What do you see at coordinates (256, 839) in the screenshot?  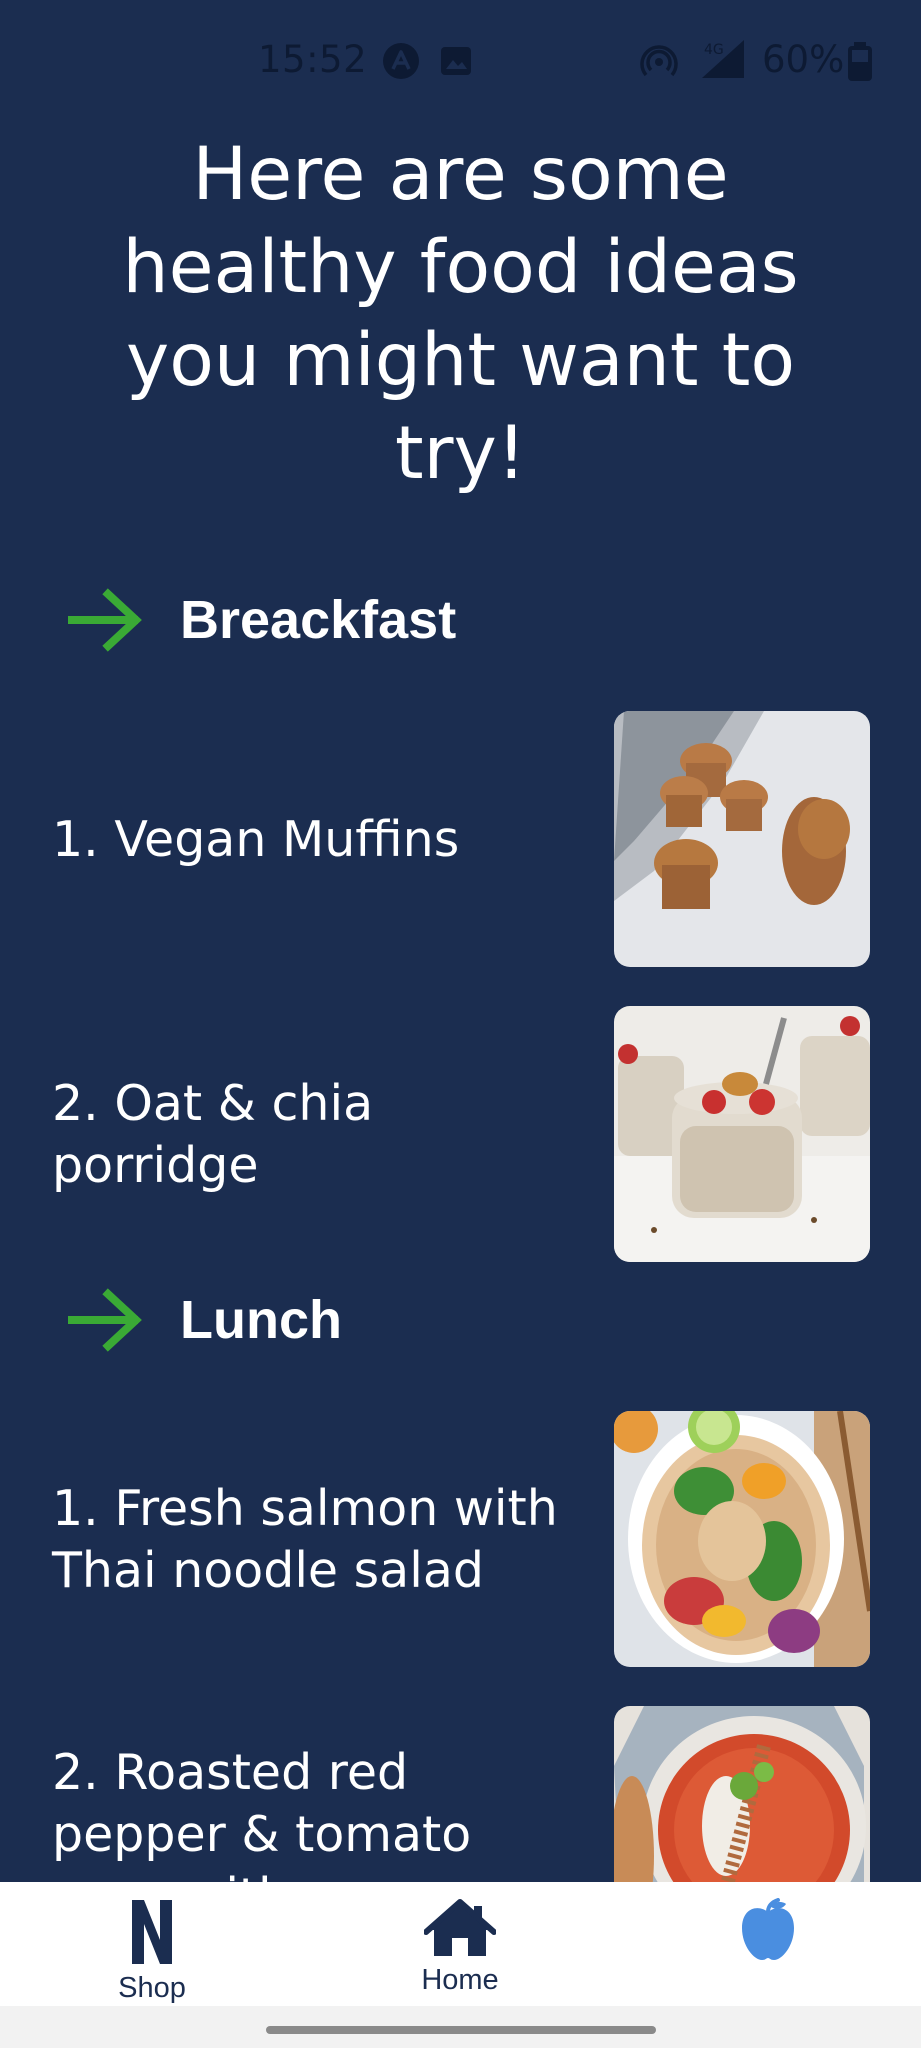 I see `food-item-label: 1. Vegan Muffins` at bounding box center [256, 839].